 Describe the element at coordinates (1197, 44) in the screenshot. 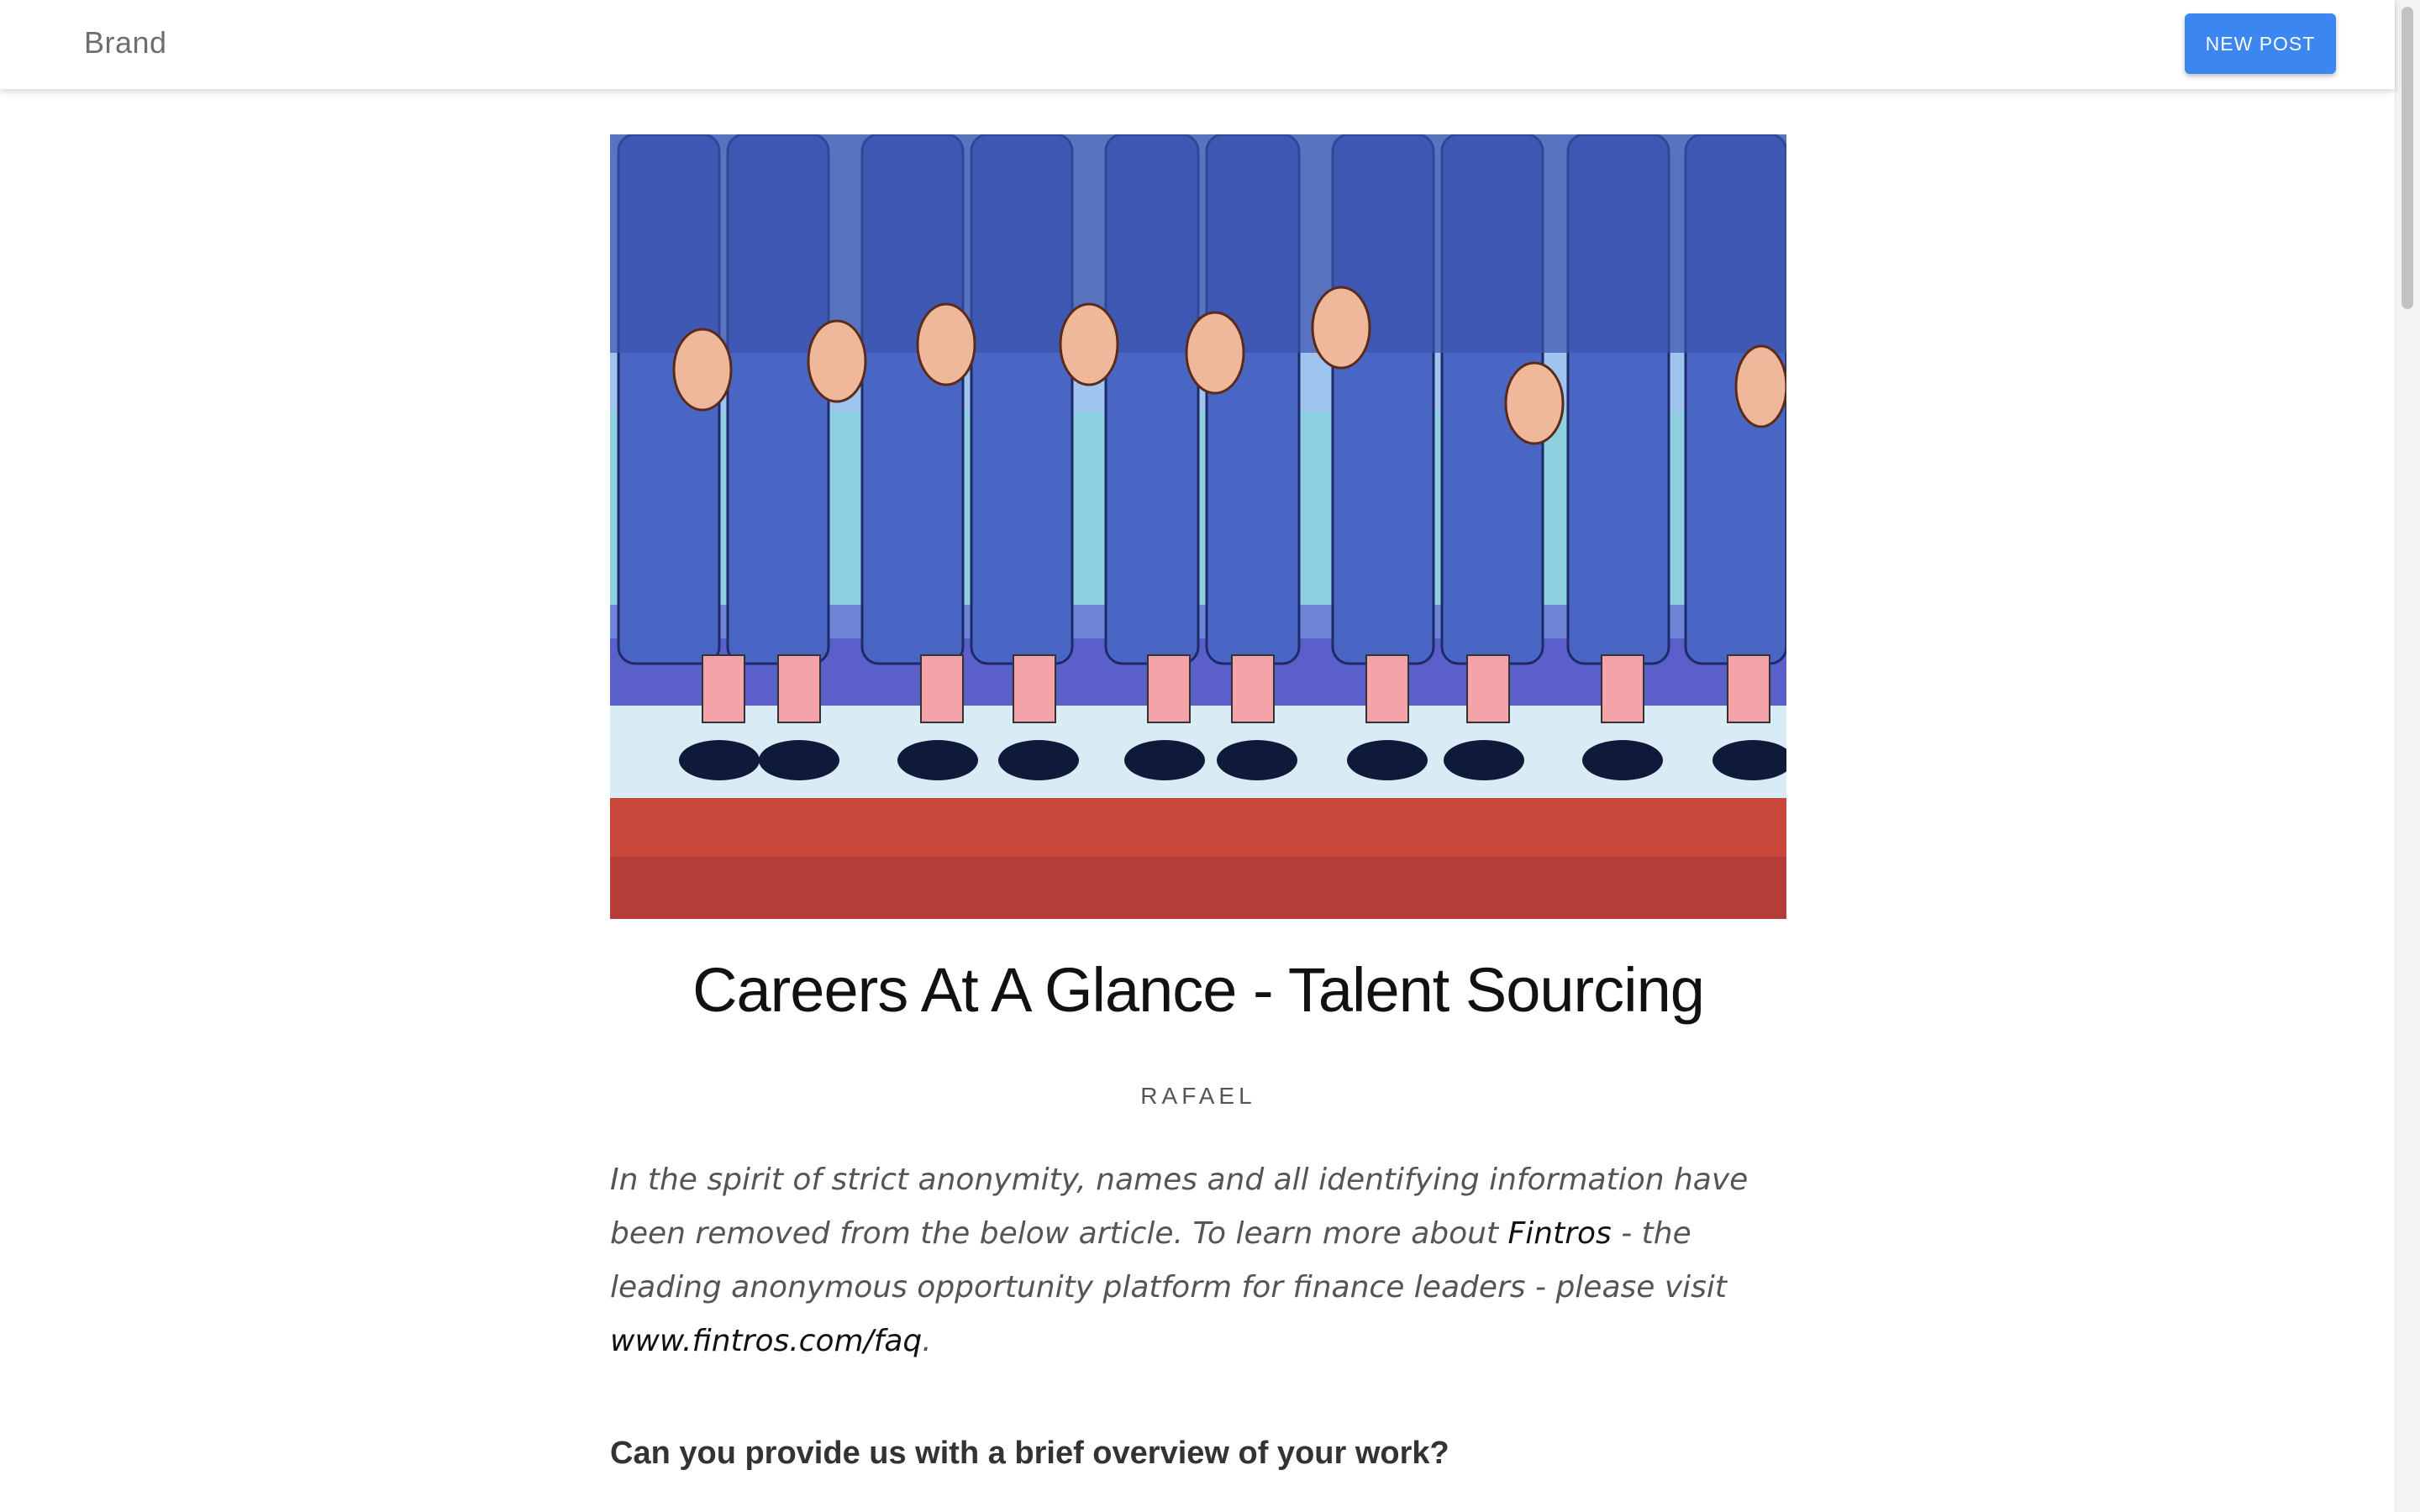

I see `top-navbar: Brand NEW POST` at that location.